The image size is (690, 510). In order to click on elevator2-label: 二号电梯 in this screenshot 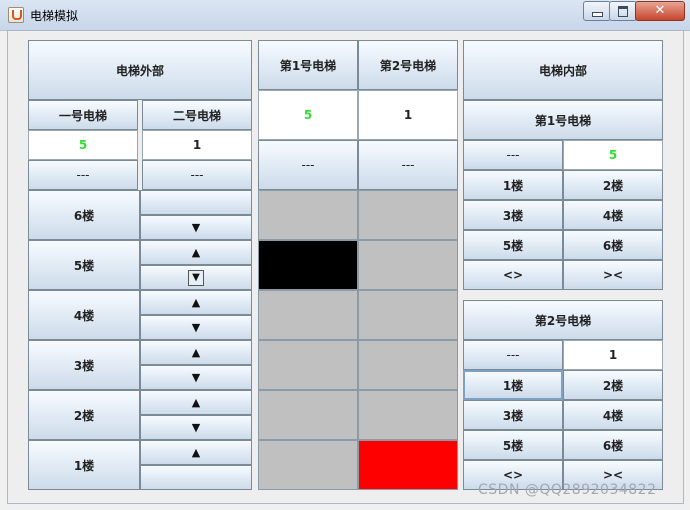, I will do `click(197, 115)`.